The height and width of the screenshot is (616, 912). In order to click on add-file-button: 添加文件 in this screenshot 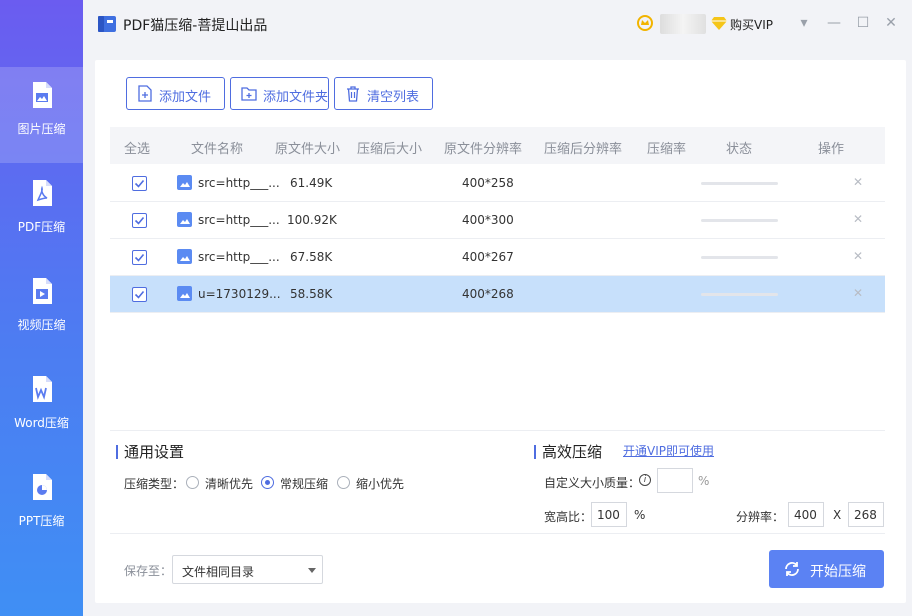, I will do `click(175, 93)`.